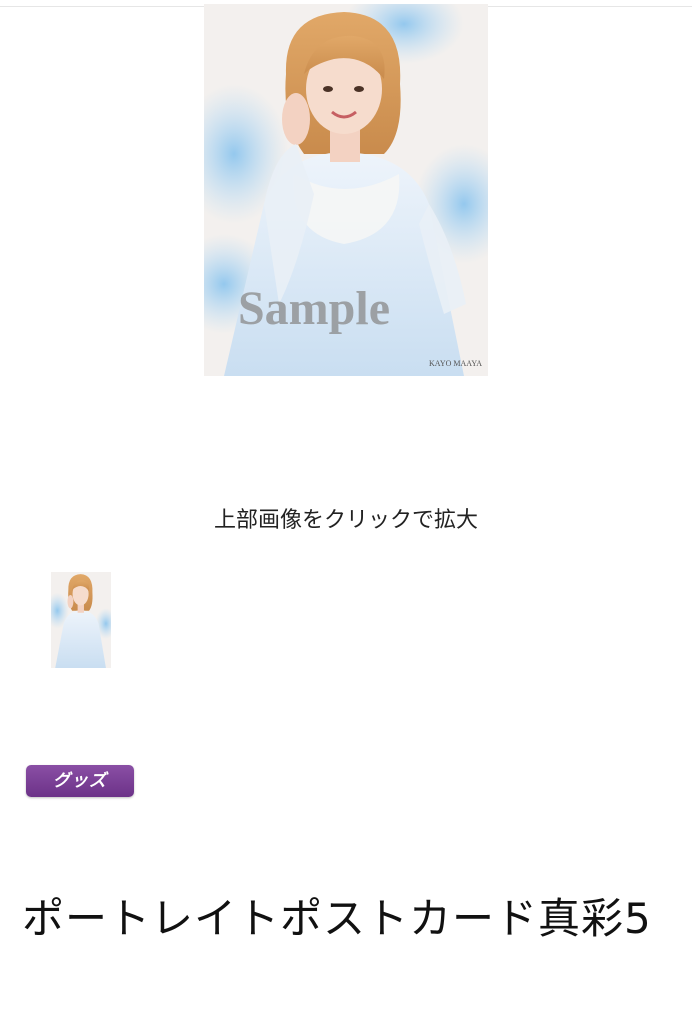  I want to click on product-title: ポートレイトポストカード真彩5, so click(337, 918).